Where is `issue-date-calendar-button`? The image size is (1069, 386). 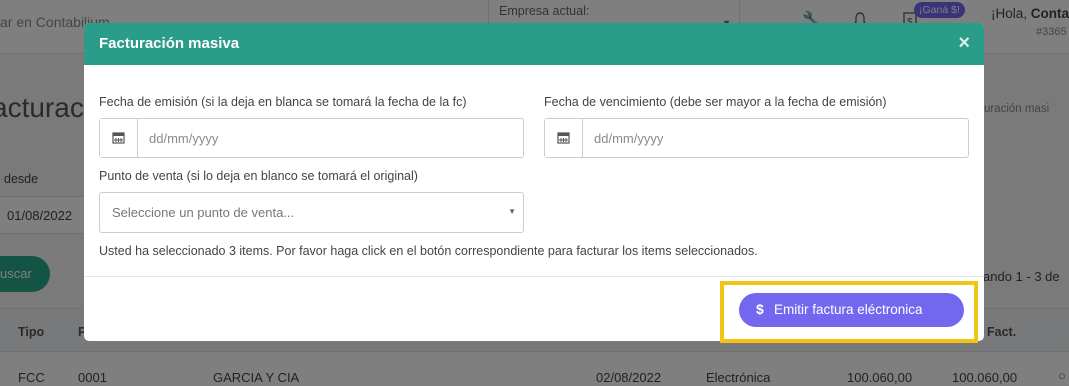
issue-date-calendar-button is located at coordinates (119, 138).